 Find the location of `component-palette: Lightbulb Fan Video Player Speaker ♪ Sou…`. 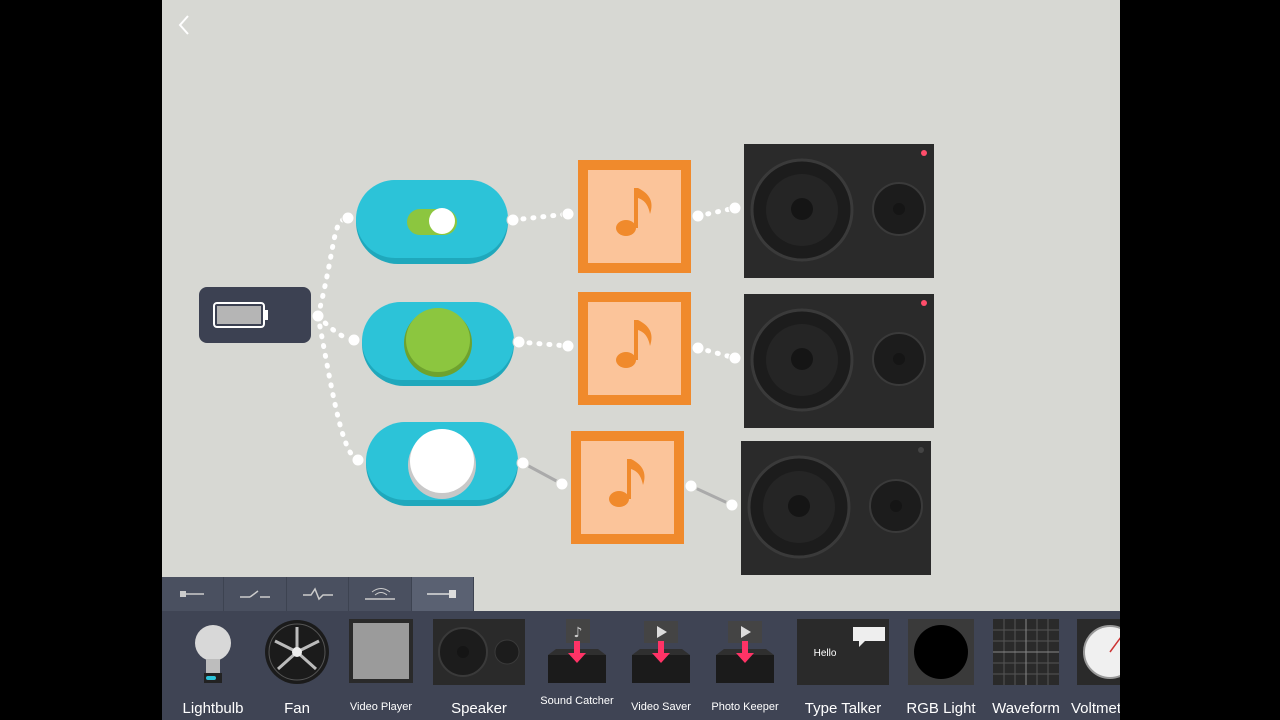

component-palette: Lightbulb Fan Video Player Speaker ♪ Sou… is located at coordinates (641, 665).